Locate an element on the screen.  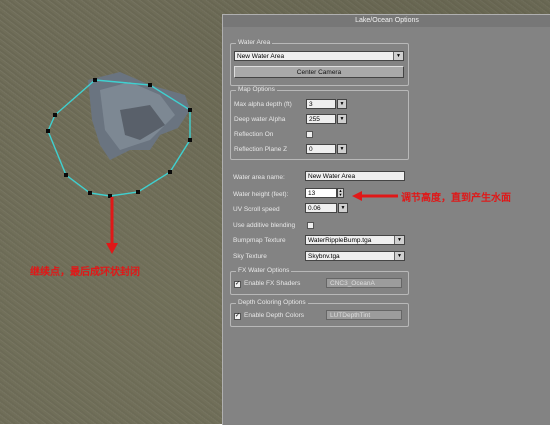
enable-fx-checkbox: ✓ is located at coordinates (237, 284).